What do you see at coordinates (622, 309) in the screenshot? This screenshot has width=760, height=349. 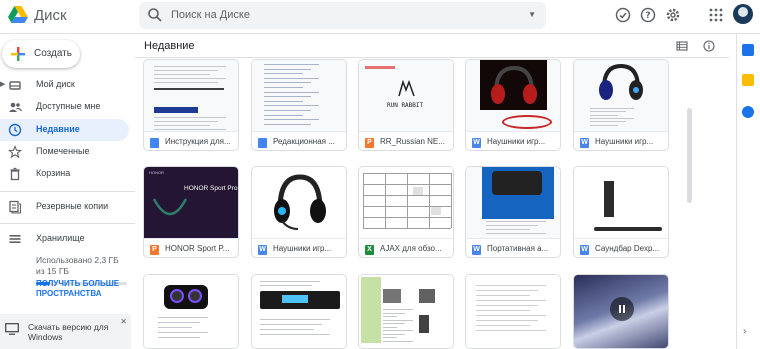 I see `play-icon` at bounding box center [622, 309].